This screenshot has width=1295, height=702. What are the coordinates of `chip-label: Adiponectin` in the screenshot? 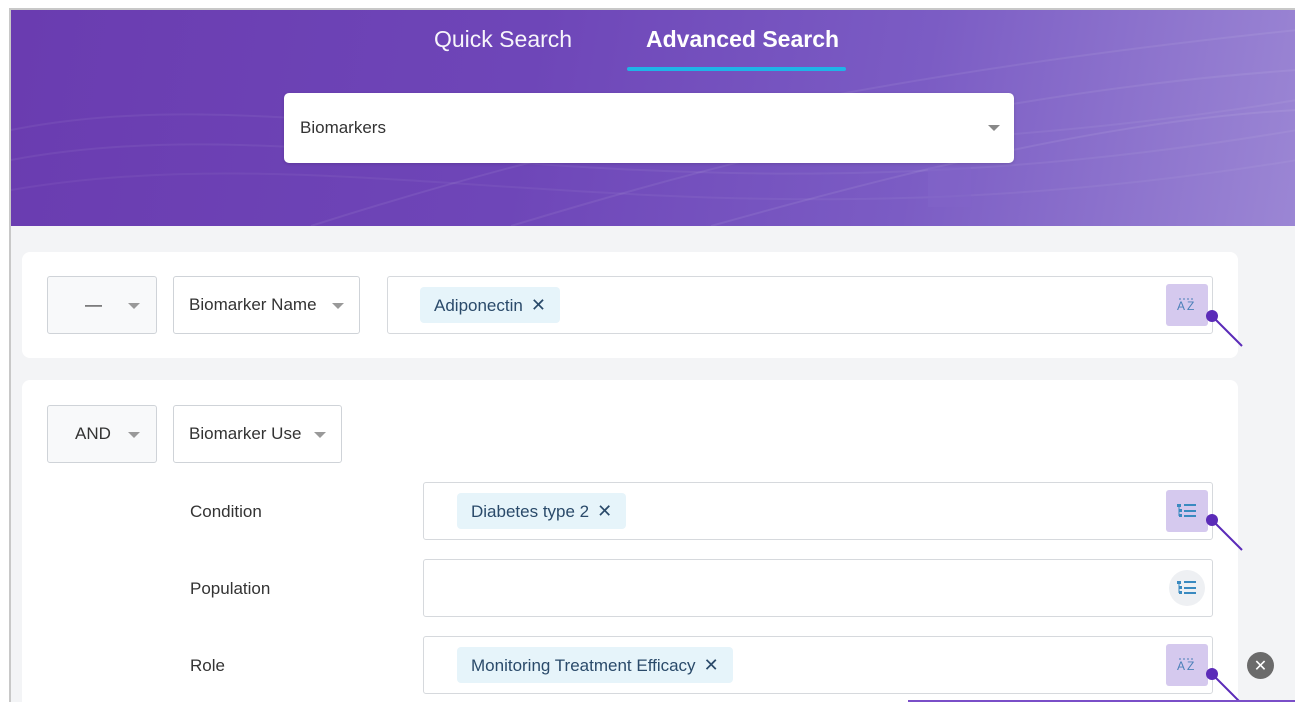 It's located at (478, 305).